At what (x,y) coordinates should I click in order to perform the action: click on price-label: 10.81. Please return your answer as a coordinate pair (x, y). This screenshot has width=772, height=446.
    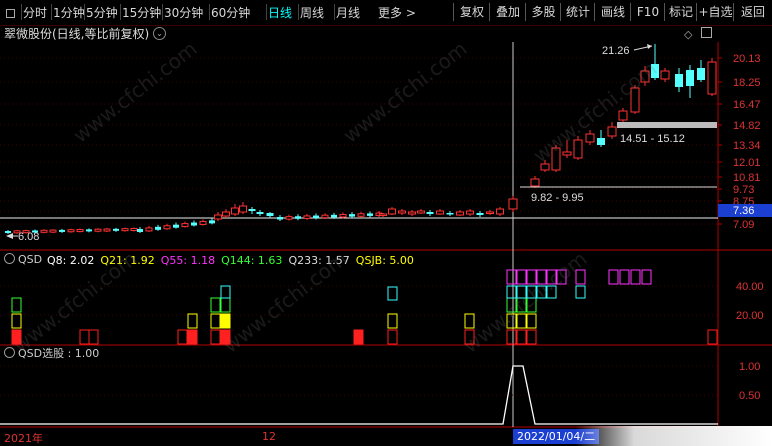
    Looking at the image, I should click on (747, 178).